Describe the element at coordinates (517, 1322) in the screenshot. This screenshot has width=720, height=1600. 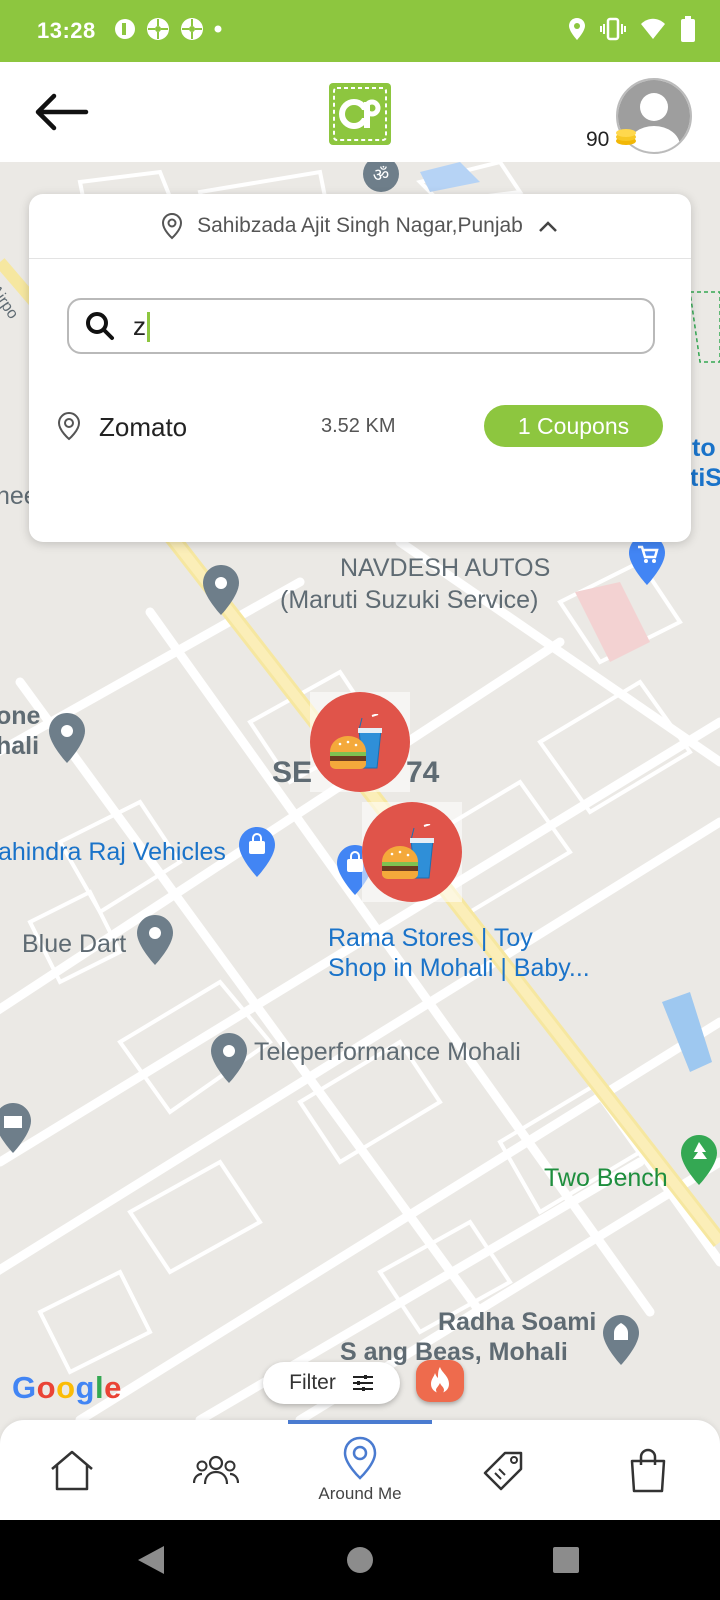
I see `map-label-radha: Radha Soami` at that location.